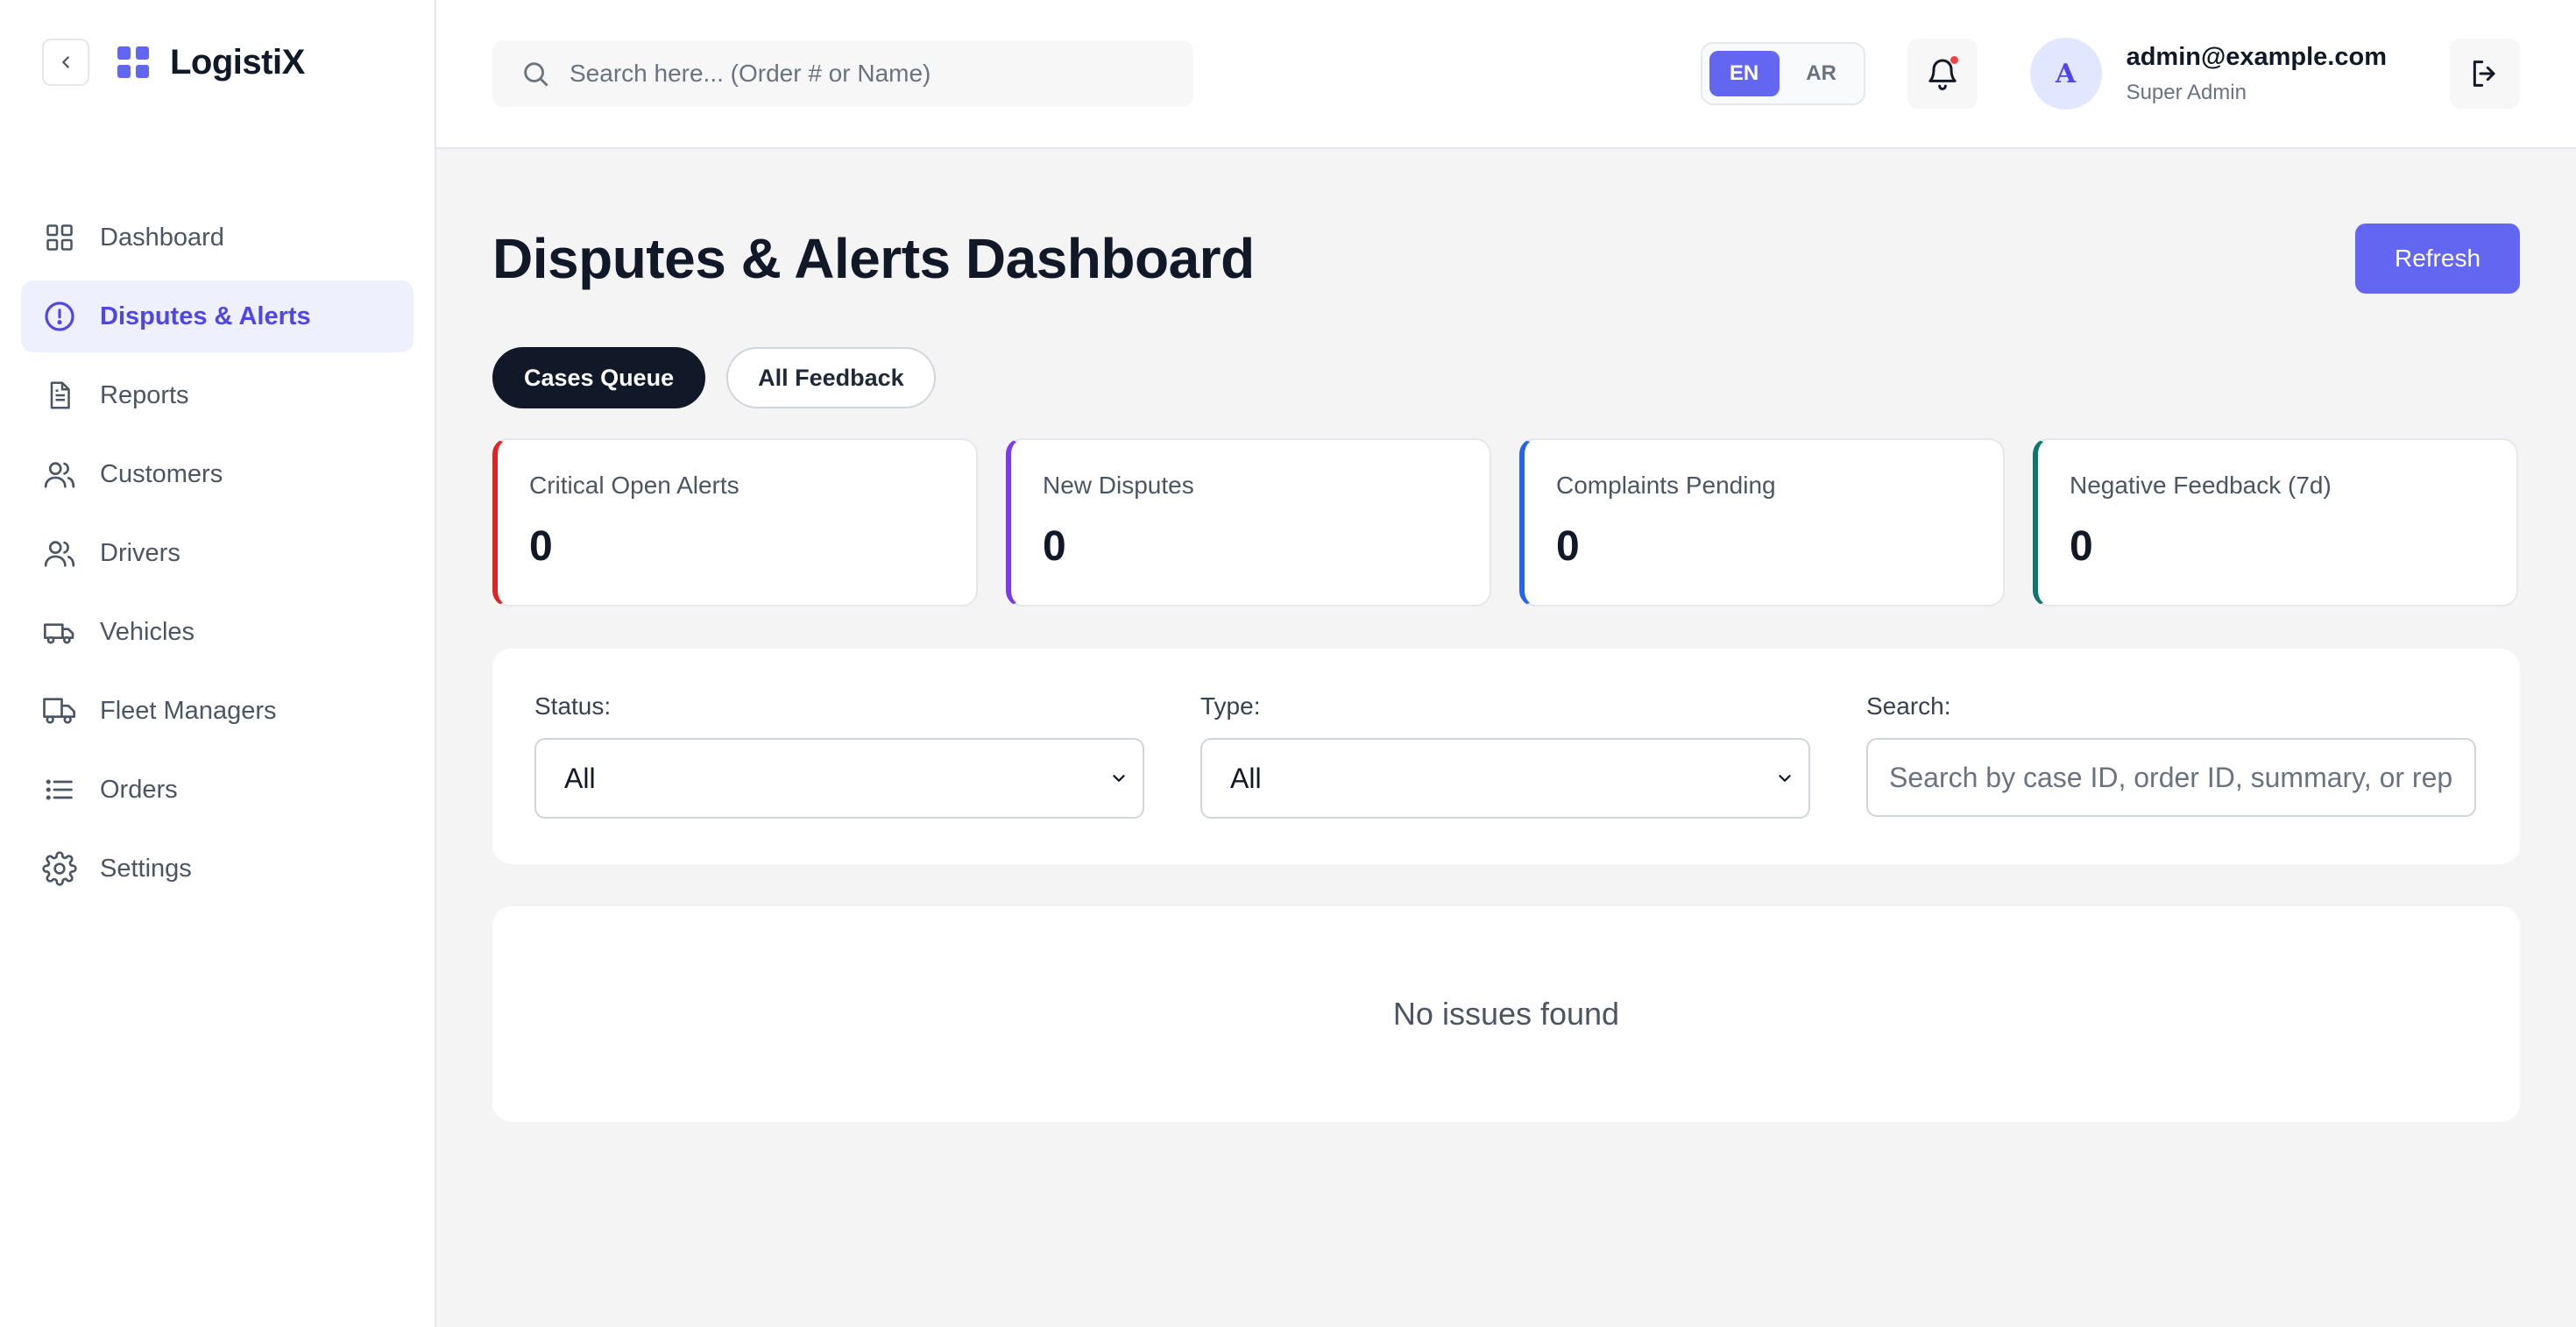 The width and height of the screenshot is (2576, 1327). Describe the element at coordinates (146, 868) in the screenshot. I see `sidebar-item-label: Settings` at that location.